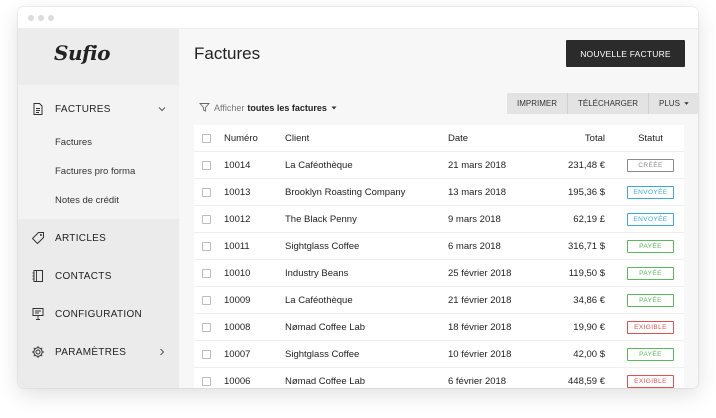  Describe the element at coordinates (589, 327) in the screenshot. I see `invoice-total: 19,90 €` at that location.